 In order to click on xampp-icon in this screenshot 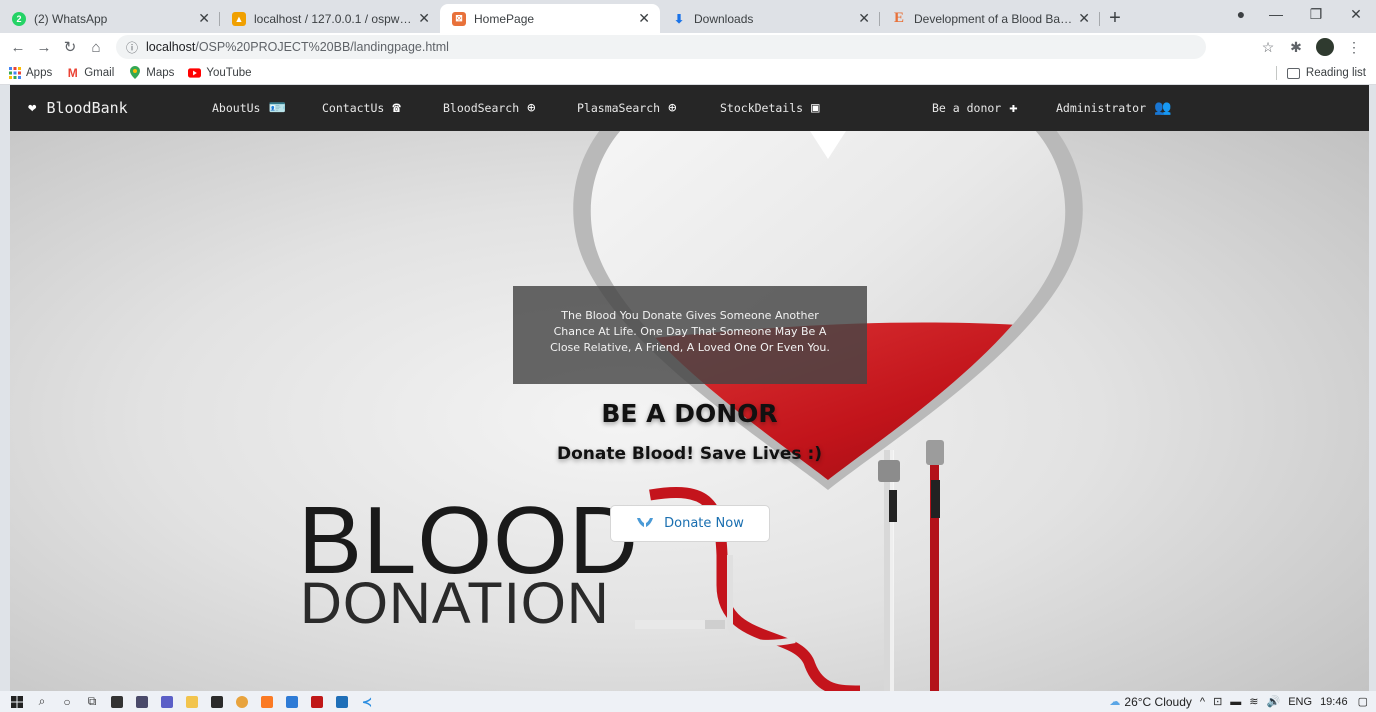, I will do `click(267, 701)`.